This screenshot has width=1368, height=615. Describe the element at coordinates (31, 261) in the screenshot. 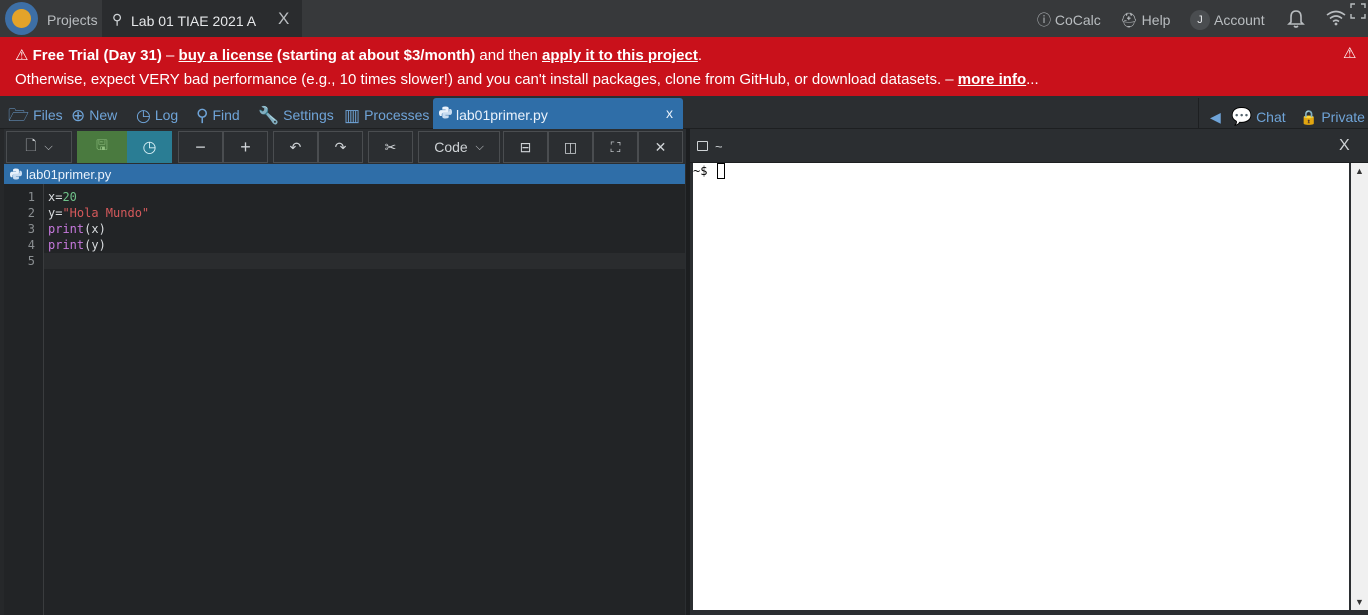

I see `line-number: 5` at that location.